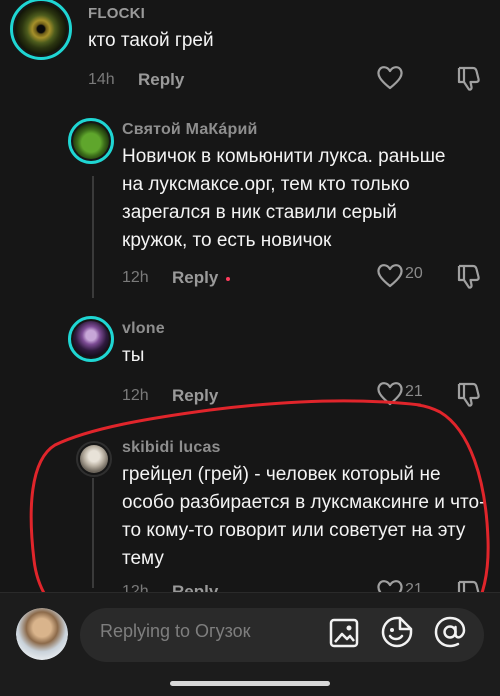  Describe the element at coordinates (101, 79) in the screenshot. I see `comment-time: 14h` at that location.